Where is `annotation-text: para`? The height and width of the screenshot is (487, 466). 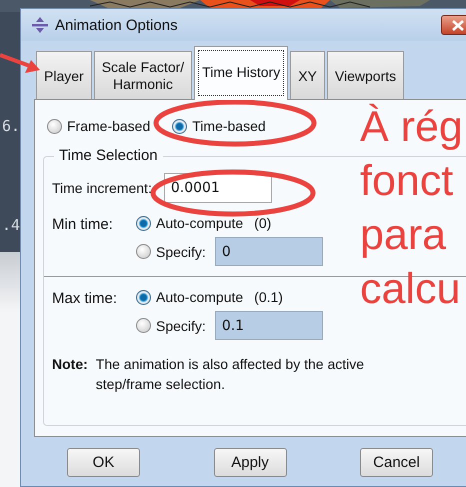
annotation-text: para is located at coordinates (404, 235).